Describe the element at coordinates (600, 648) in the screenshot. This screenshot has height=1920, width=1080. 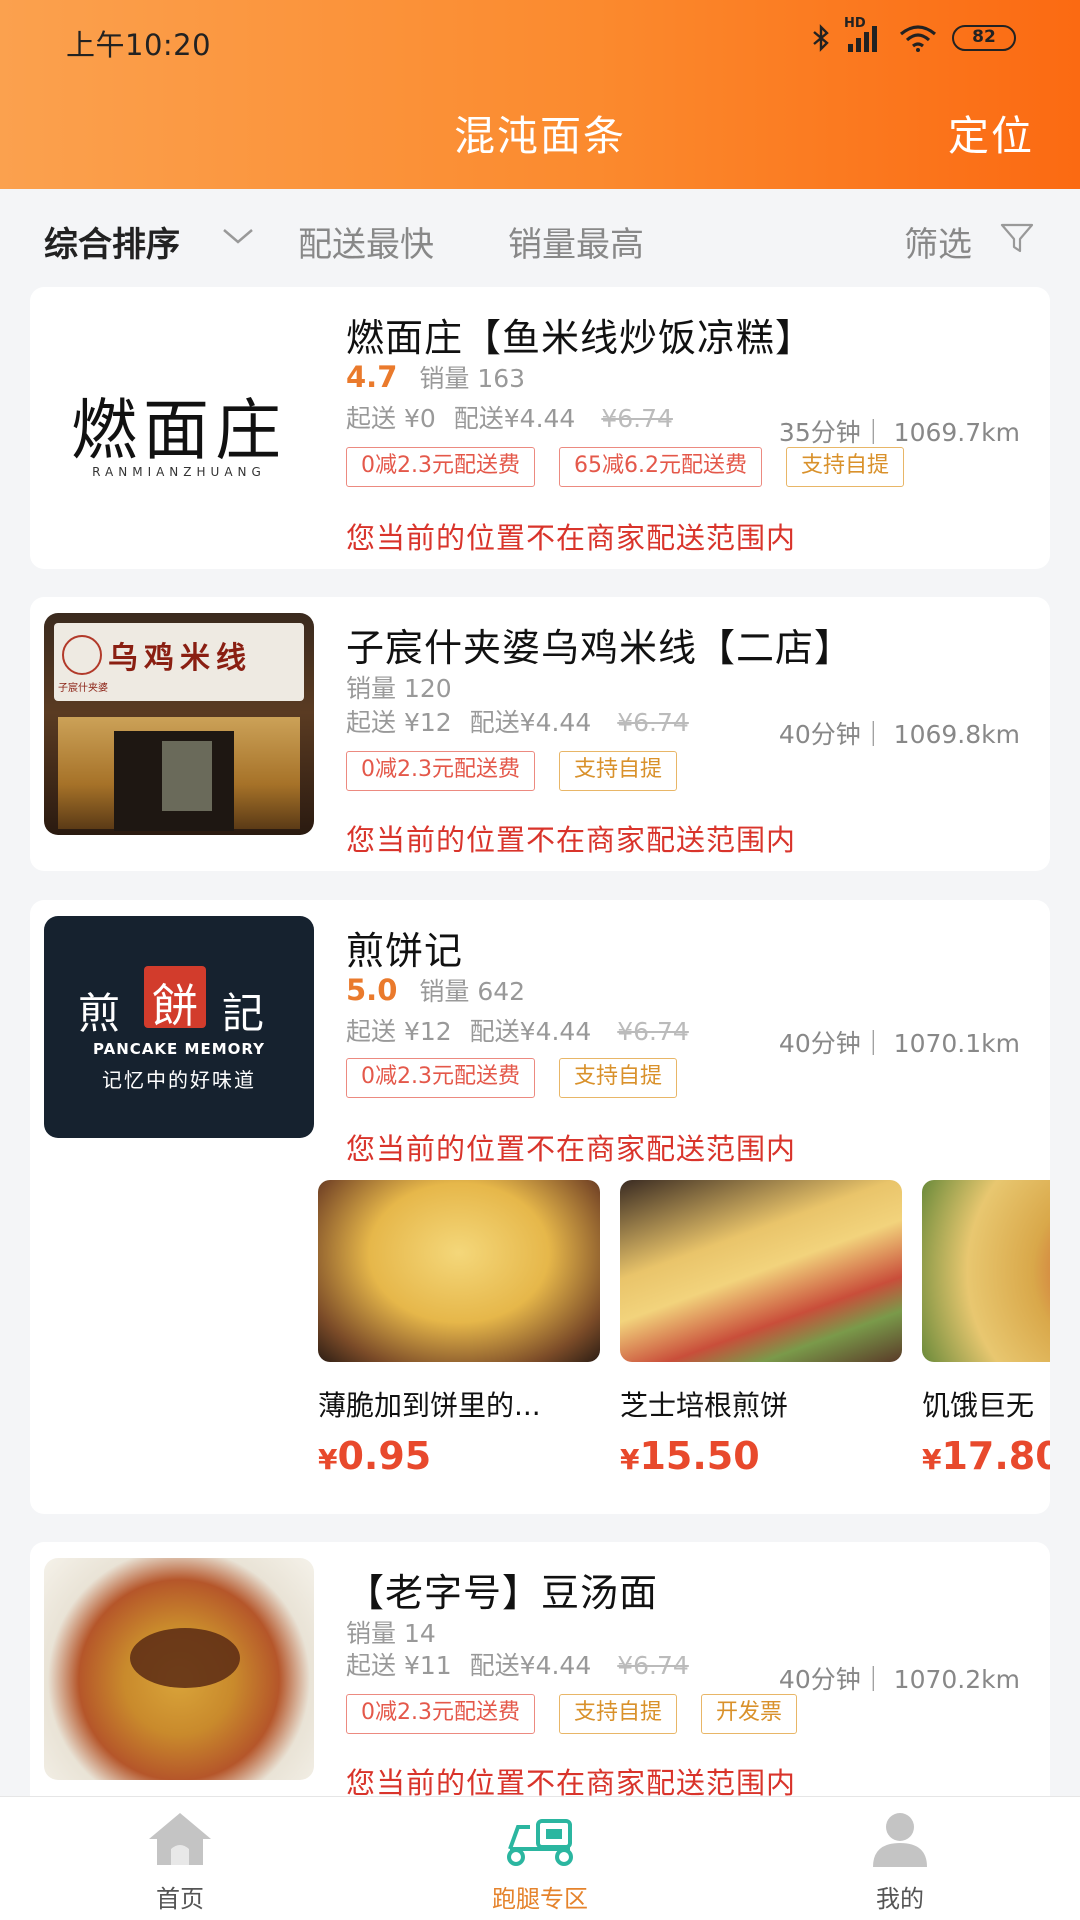
I see `shop-name: 子宸什夹婆乌鸡米线【二店】` at that location.